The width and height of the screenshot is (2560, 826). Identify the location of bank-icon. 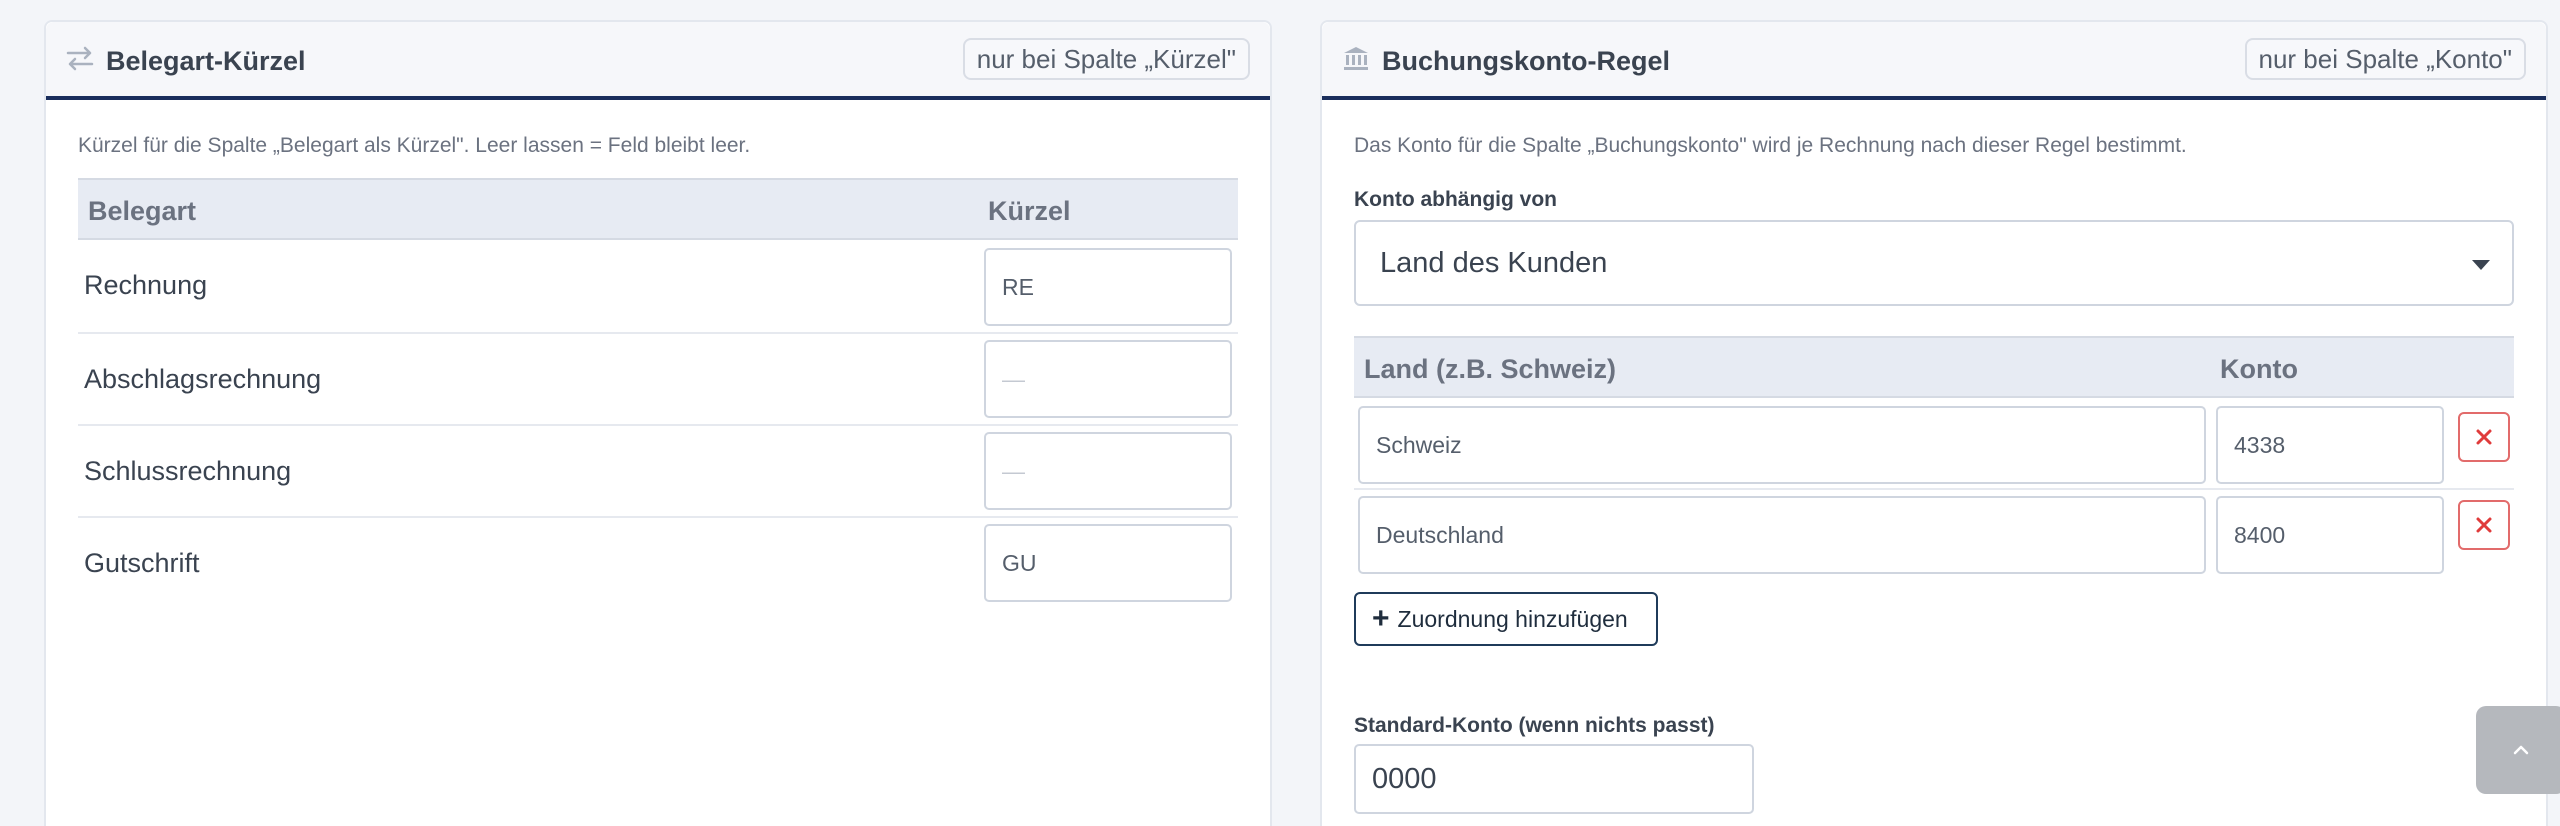
(1356, 58).